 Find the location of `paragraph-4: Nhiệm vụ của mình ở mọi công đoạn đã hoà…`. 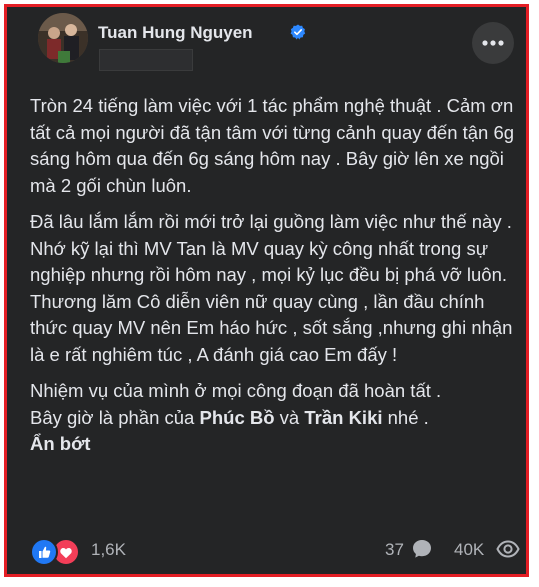

paragraph-4: Nhiệm vụ của mình ở mọi công đoạn đã hoà… is located at coordinates (272, 404).